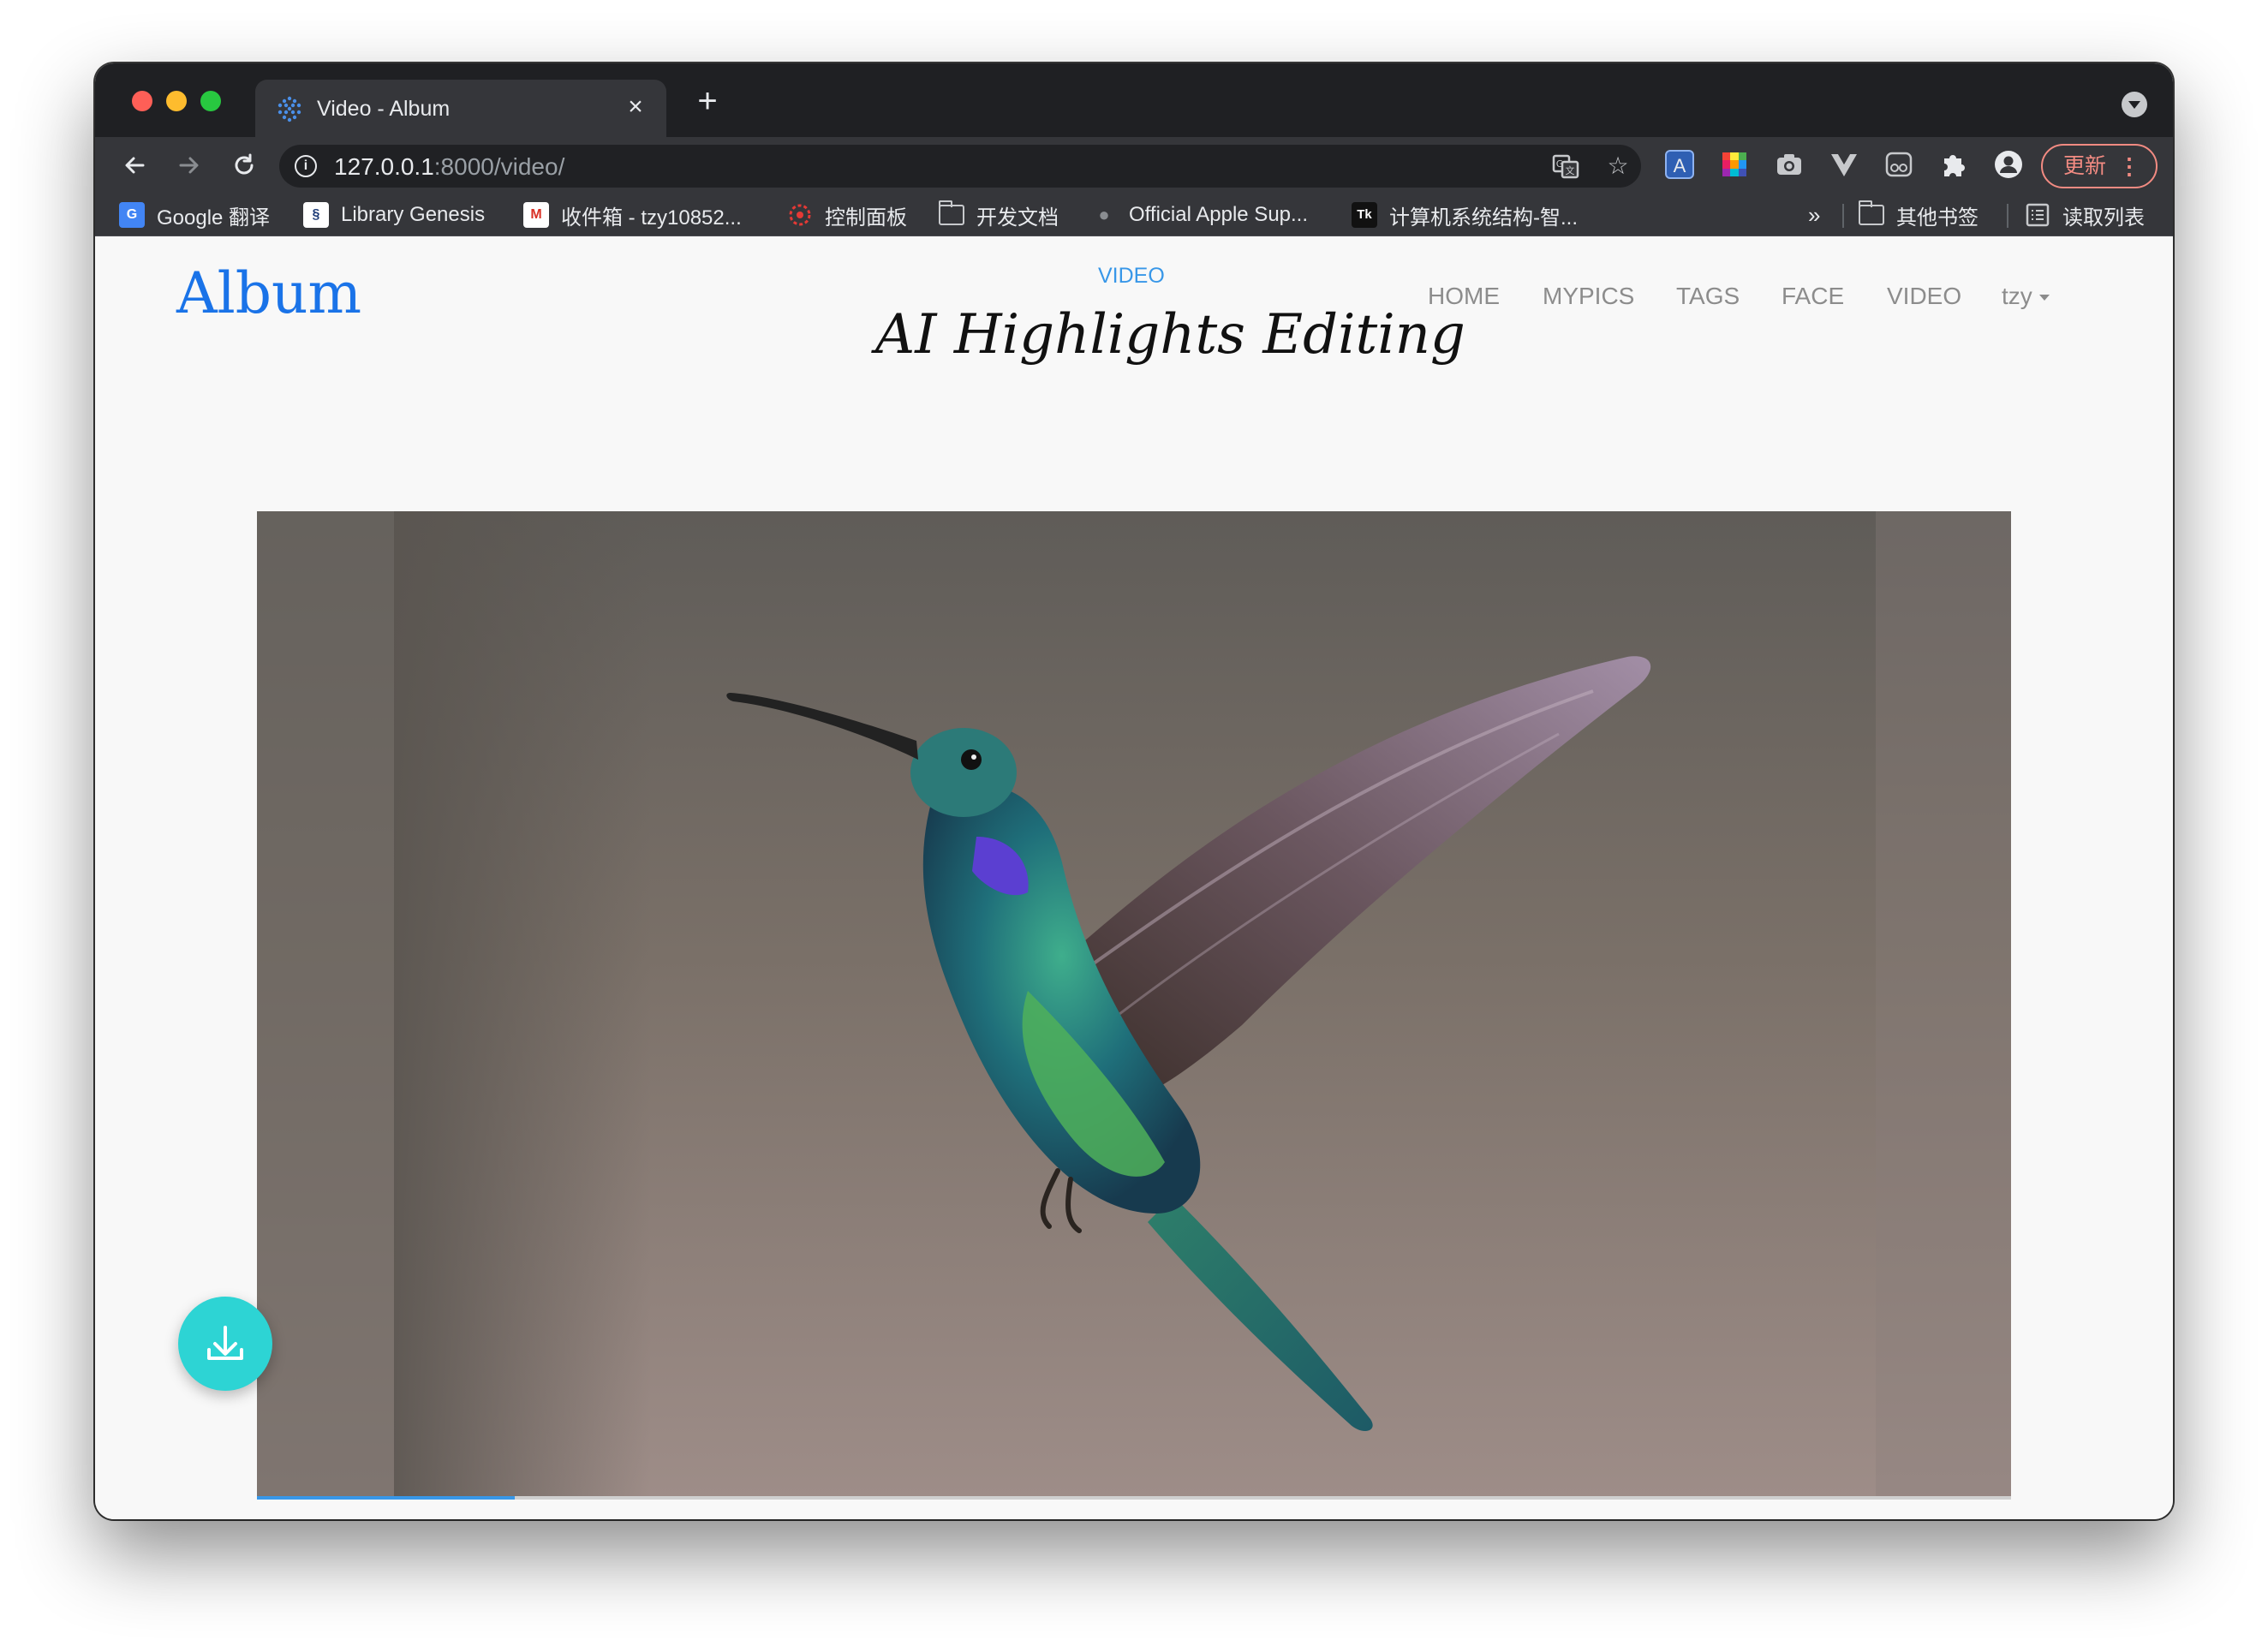 This screenshot has height=1646, width=2268. Describe the element at coordinates (707, 102) in the screenshot. I see `new-tab-button: +` at that location.